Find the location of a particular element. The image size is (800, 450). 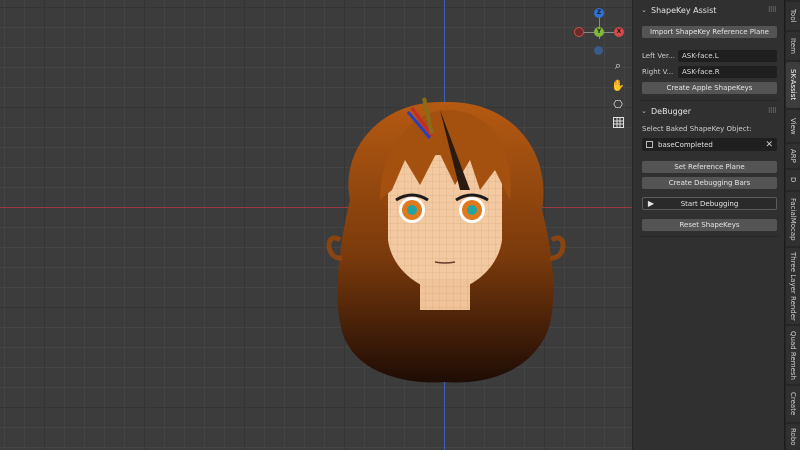

tab-tool-label: Tool is located at coordinates (793, 16).